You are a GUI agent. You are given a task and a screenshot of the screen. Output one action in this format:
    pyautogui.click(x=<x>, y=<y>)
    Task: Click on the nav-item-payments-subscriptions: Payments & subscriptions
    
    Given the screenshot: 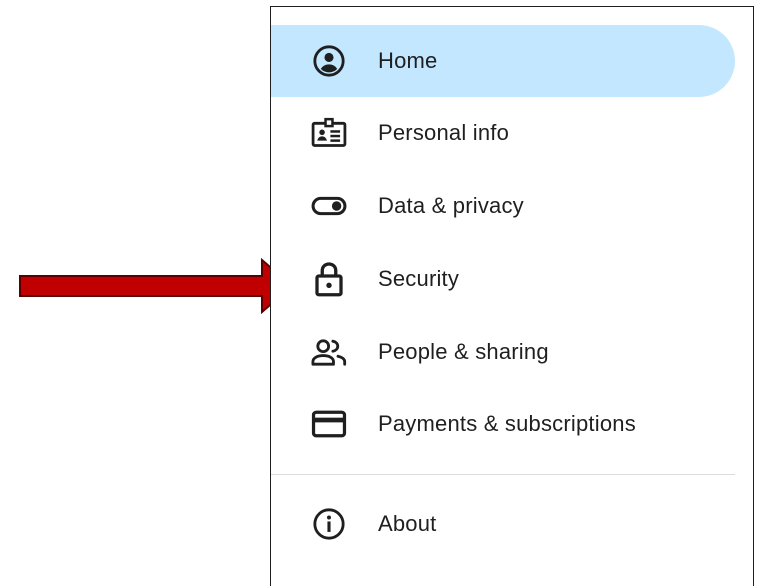 What is the action you would take?
    pyautogui.click(x=503, y=424)
    